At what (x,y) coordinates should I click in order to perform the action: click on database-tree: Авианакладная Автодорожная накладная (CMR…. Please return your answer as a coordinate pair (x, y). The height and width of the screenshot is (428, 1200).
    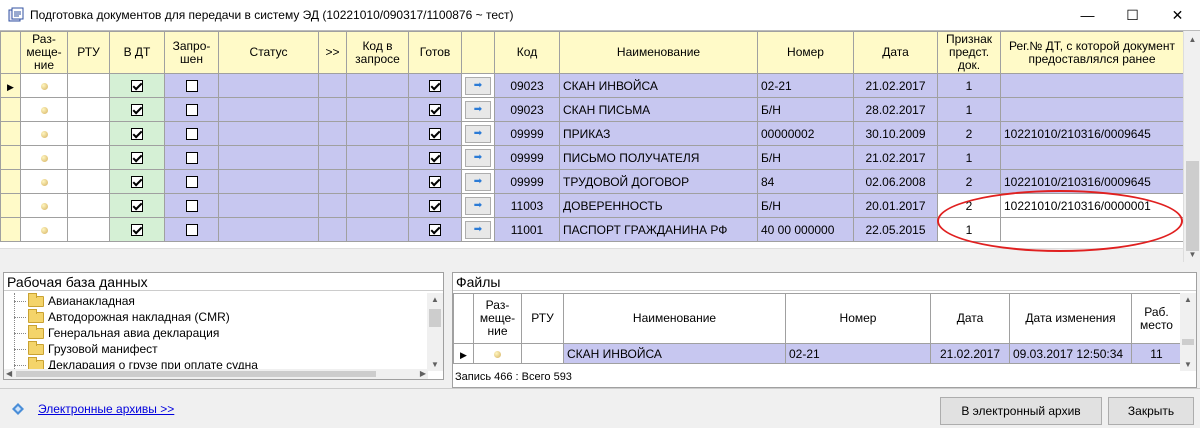
    Looking at the image, I should click on (216, 332).